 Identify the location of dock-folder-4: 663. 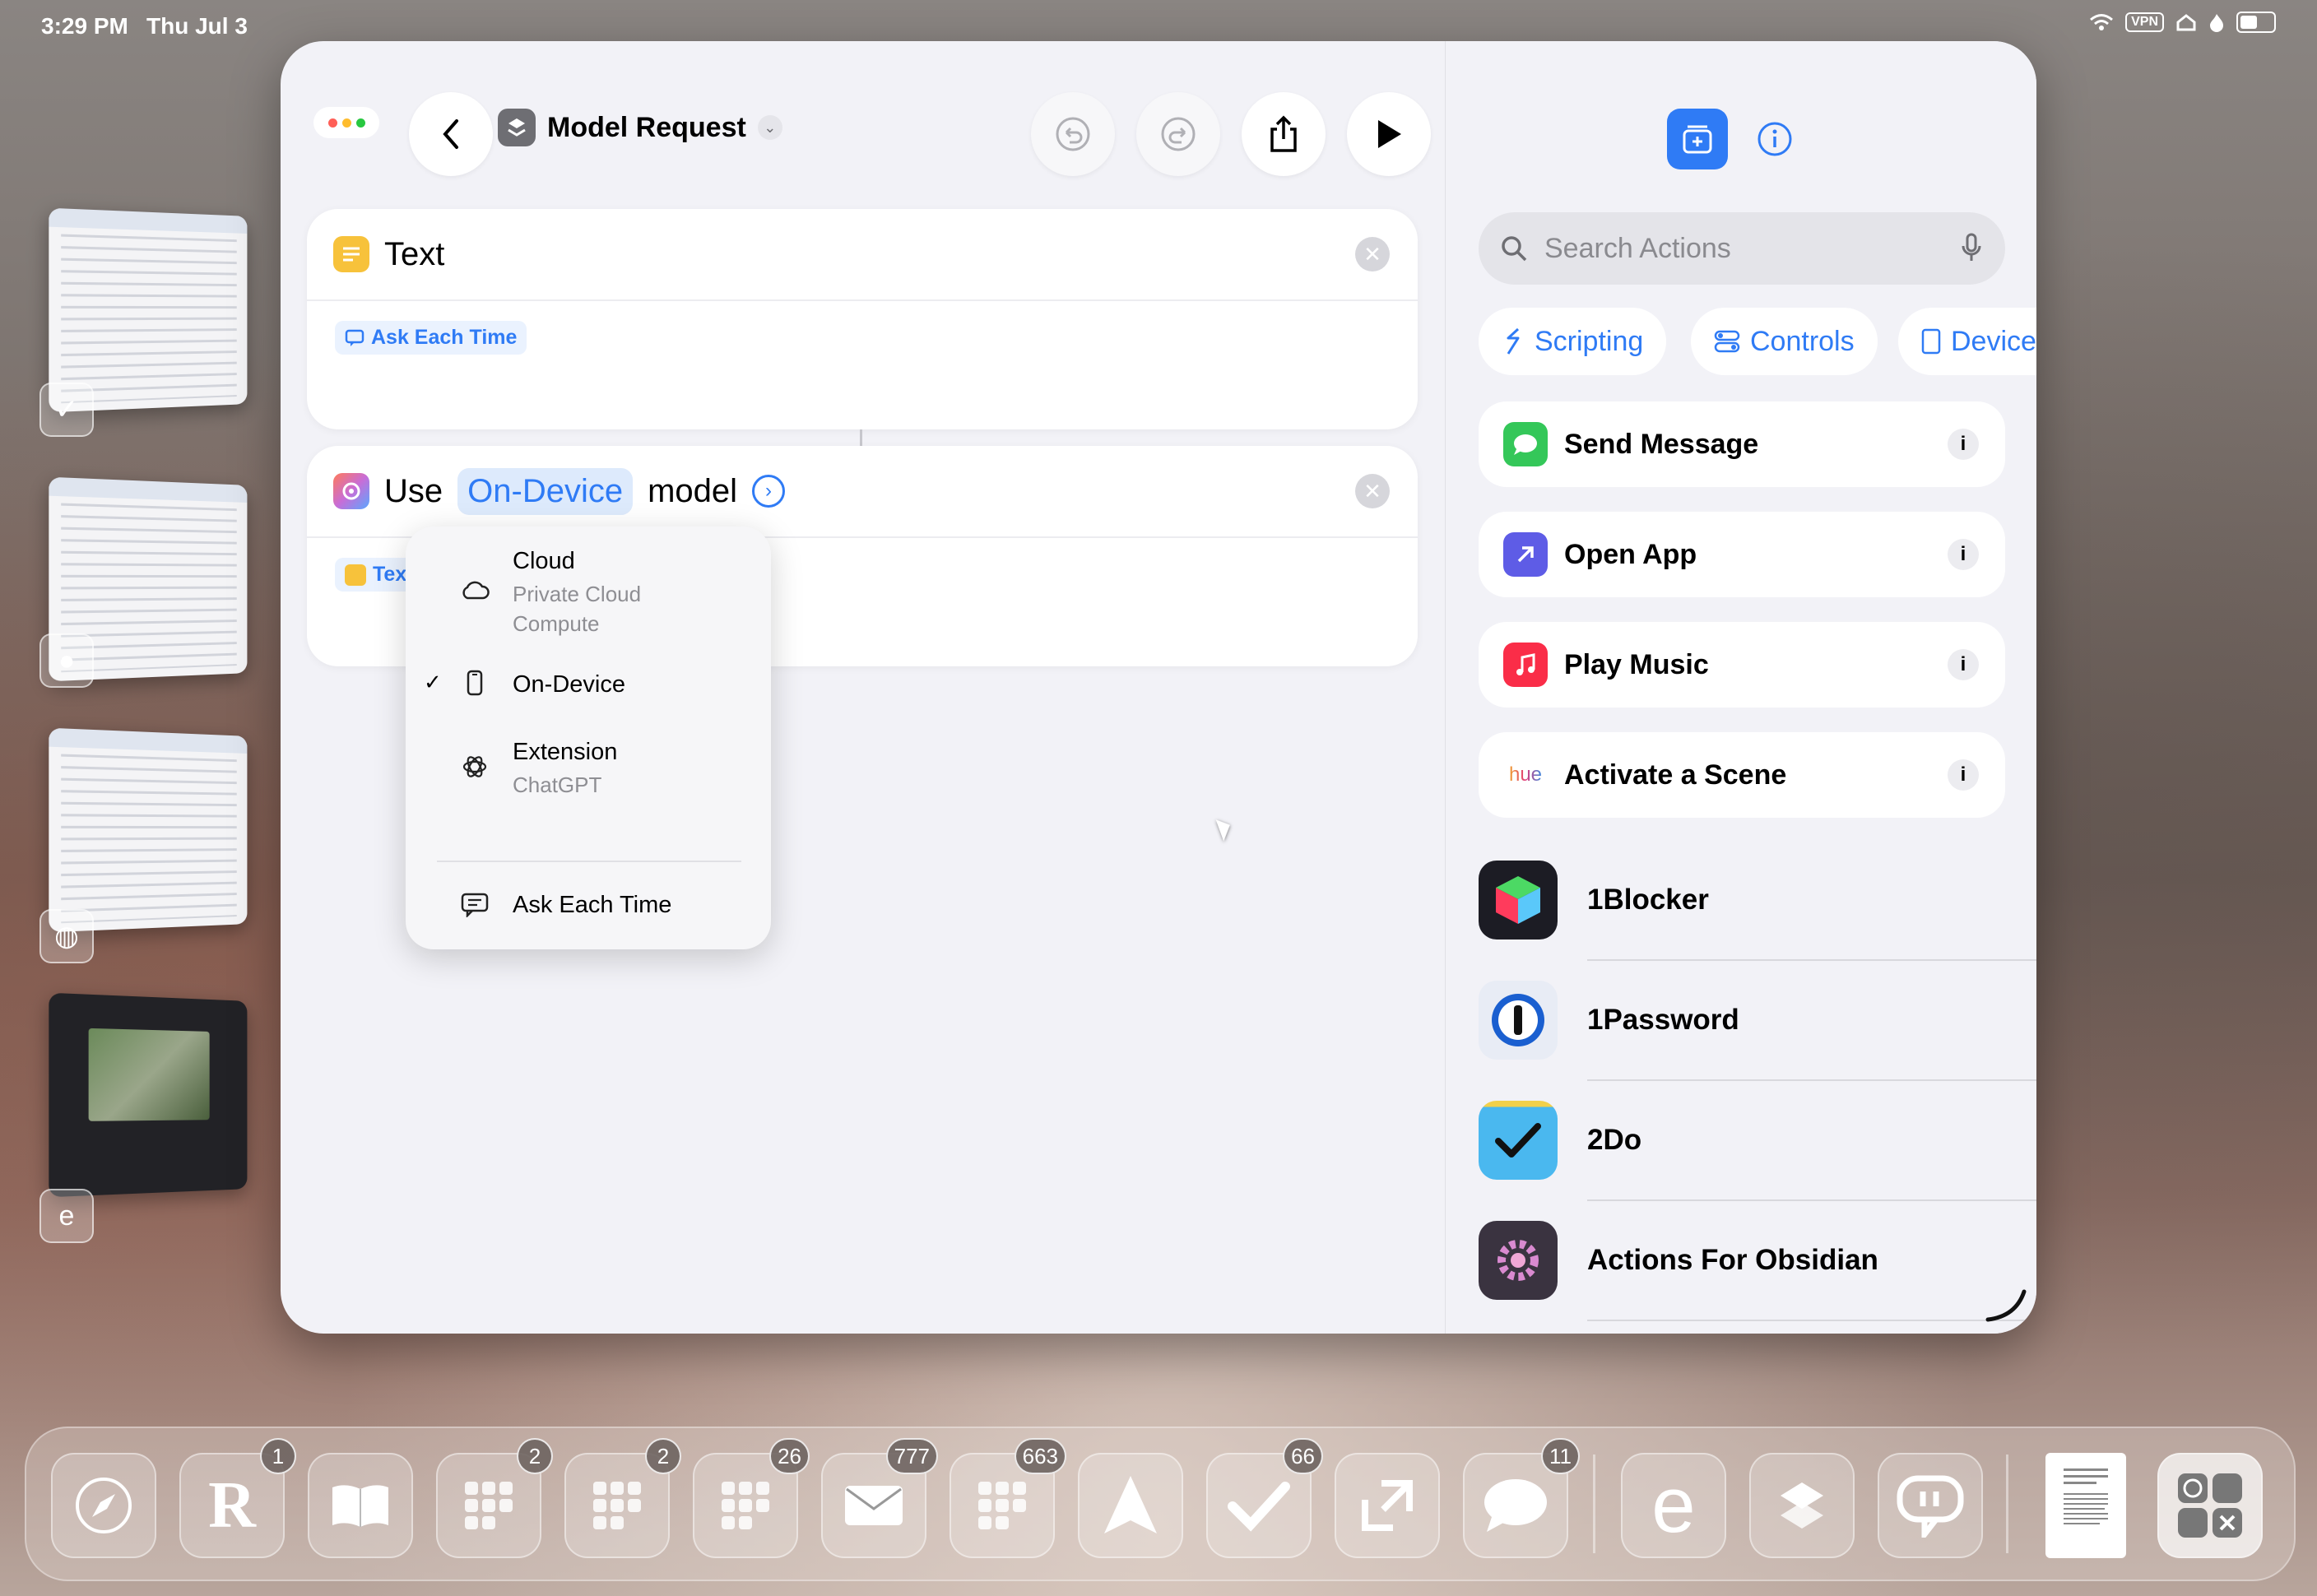
(1008, 1498).